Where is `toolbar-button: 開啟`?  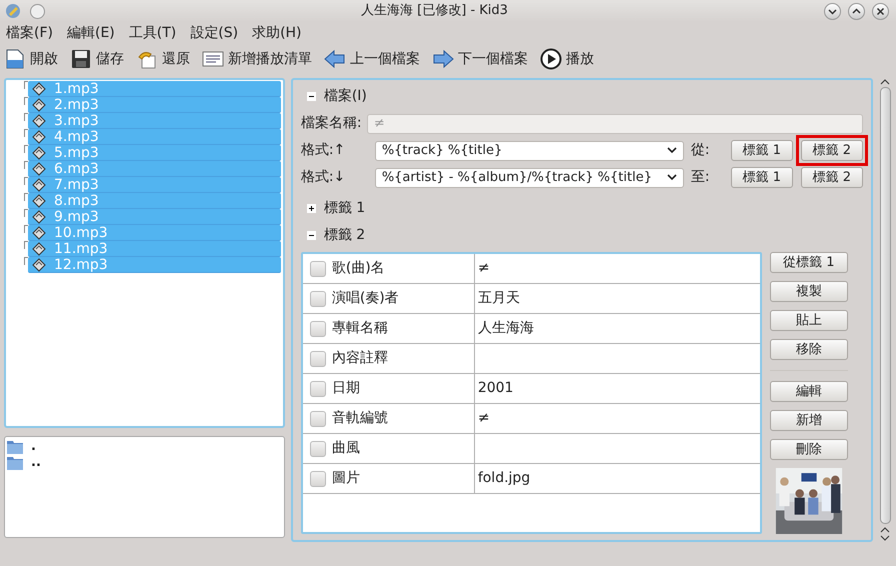
toolbar-button: 開啟 is located at coordinates (31, 59).